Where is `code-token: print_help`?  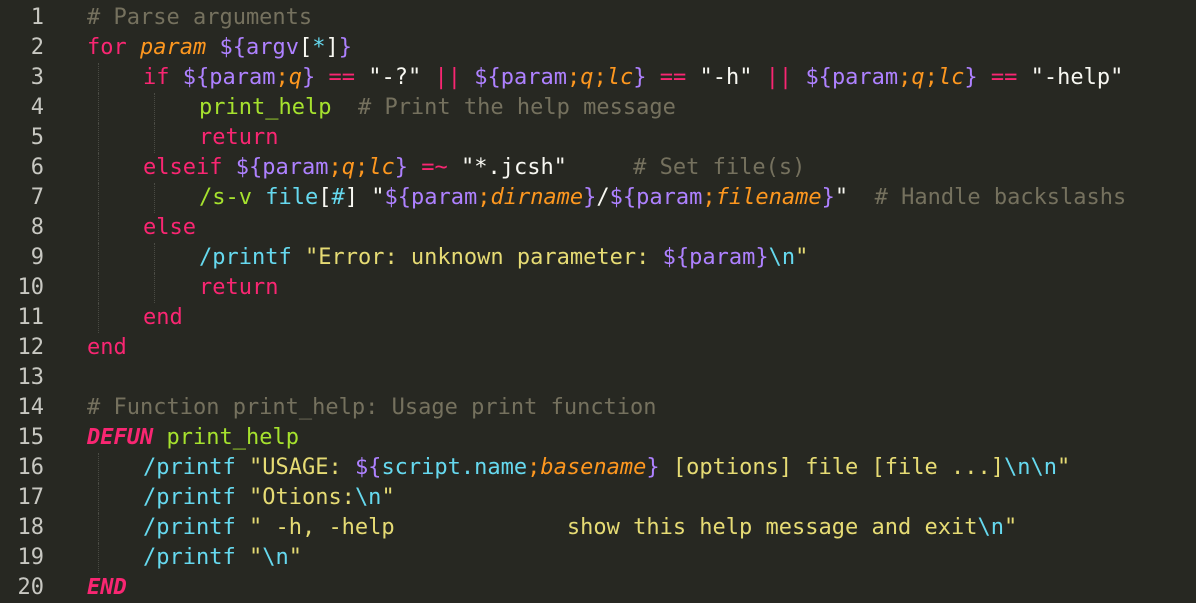 code-token: print_help is located at coordinates (265, 107).